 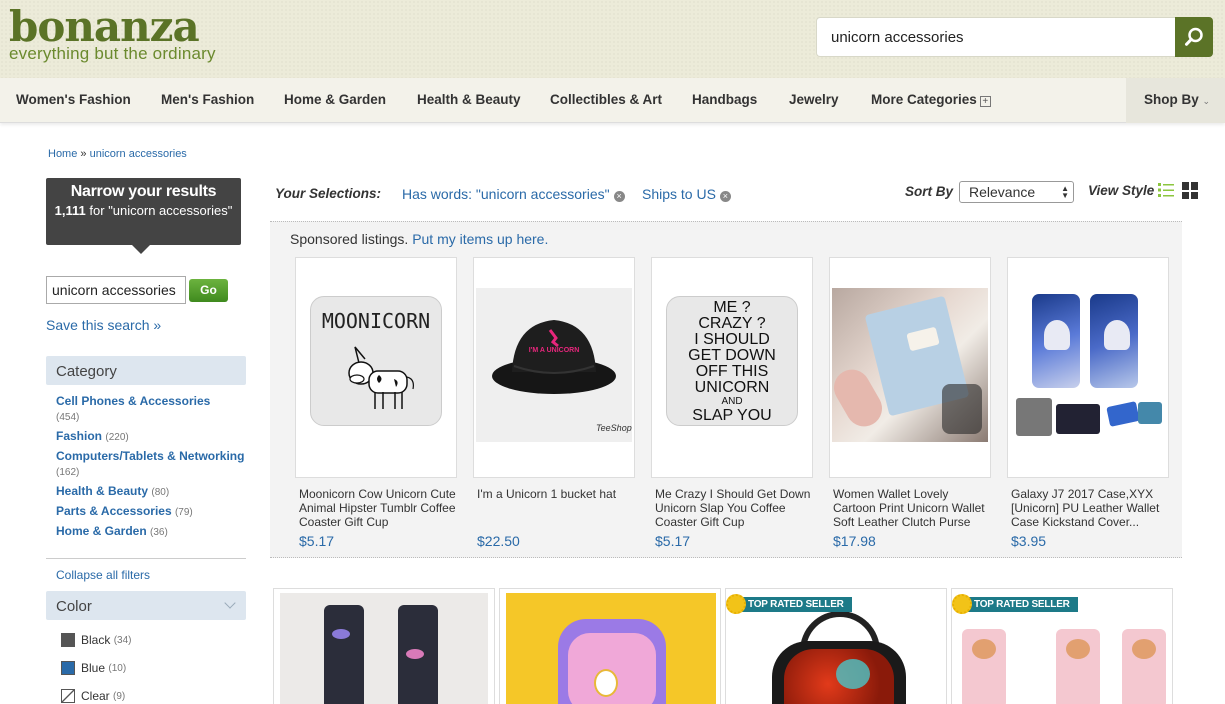 What do you see at coordinates (554, 350) in the screenshot?
I see `hat-print-text: I'M A UNICORN` at bounding box center [554, 350].